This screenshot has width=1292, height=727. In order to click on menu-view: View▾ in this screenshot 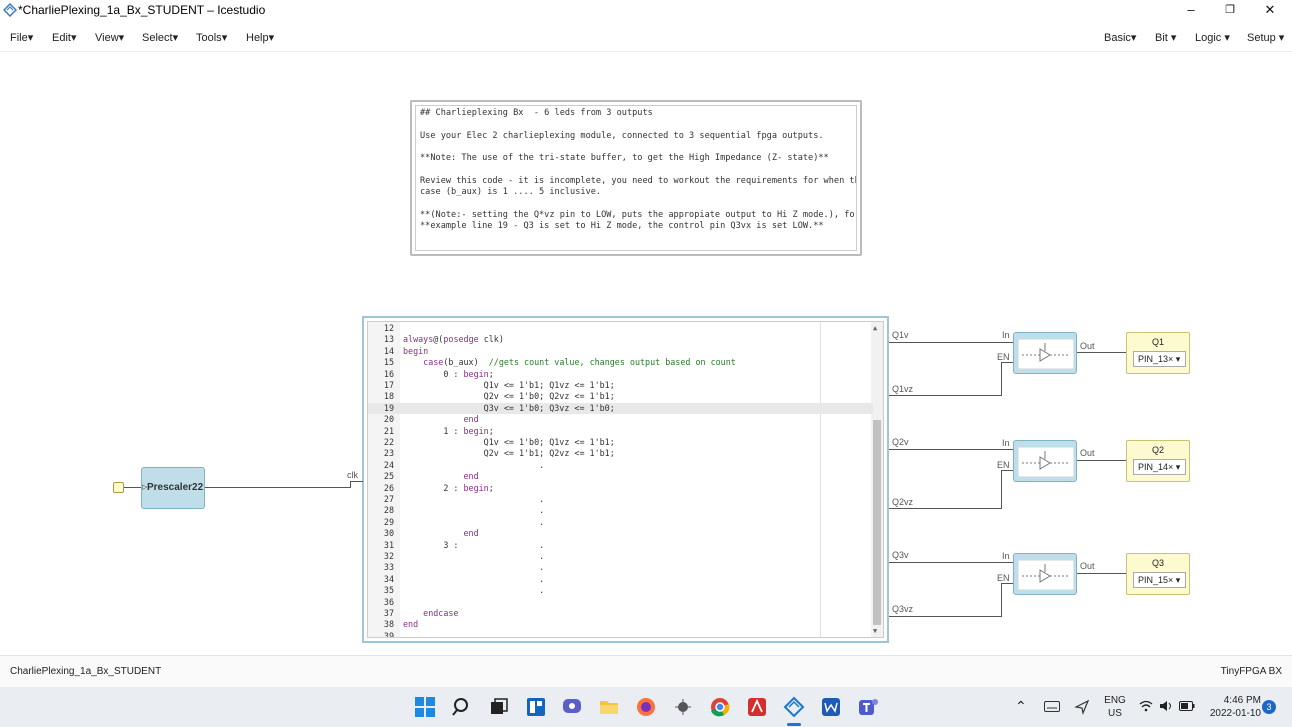, I will do `click(109, 37)`.